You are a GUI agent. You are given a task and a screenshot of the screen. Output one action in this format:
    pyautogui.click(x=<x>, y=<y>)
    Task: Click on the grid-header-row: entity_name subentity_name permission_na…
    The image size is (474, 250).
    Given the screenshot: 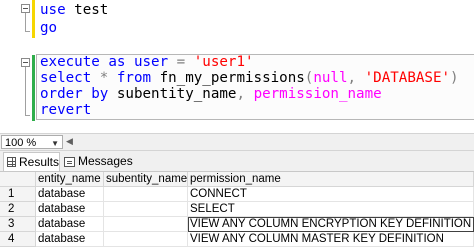 What is the action you would take?
    pyautogui.click(x=237, y=179)
    